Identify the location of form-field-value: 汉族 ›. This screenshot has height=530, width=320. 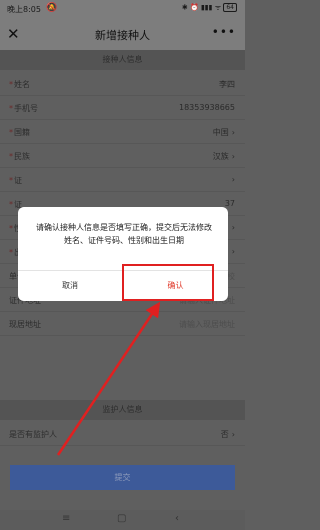
(223, 156).